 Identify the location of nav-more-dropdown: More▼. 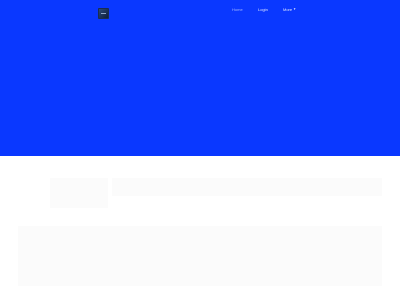
(289, 9).